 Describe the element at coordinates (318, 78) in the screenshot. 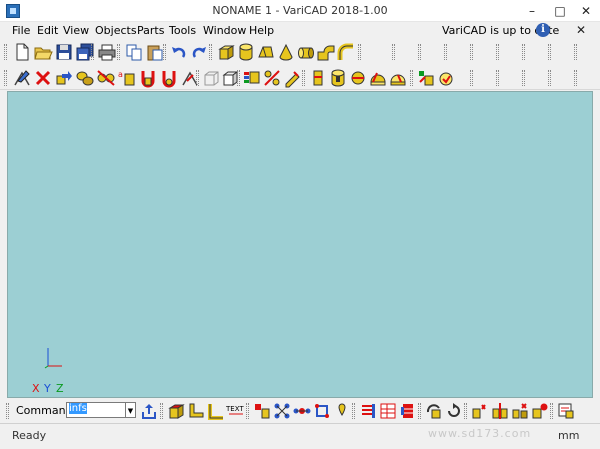

I see `cut-cylinder-icon` at that location.